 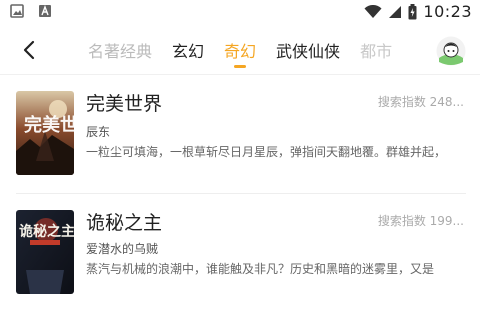 What do you see at coordinates (45, 11) in the screenshot?
I see `text-icon` at bounding box center [45, 11].